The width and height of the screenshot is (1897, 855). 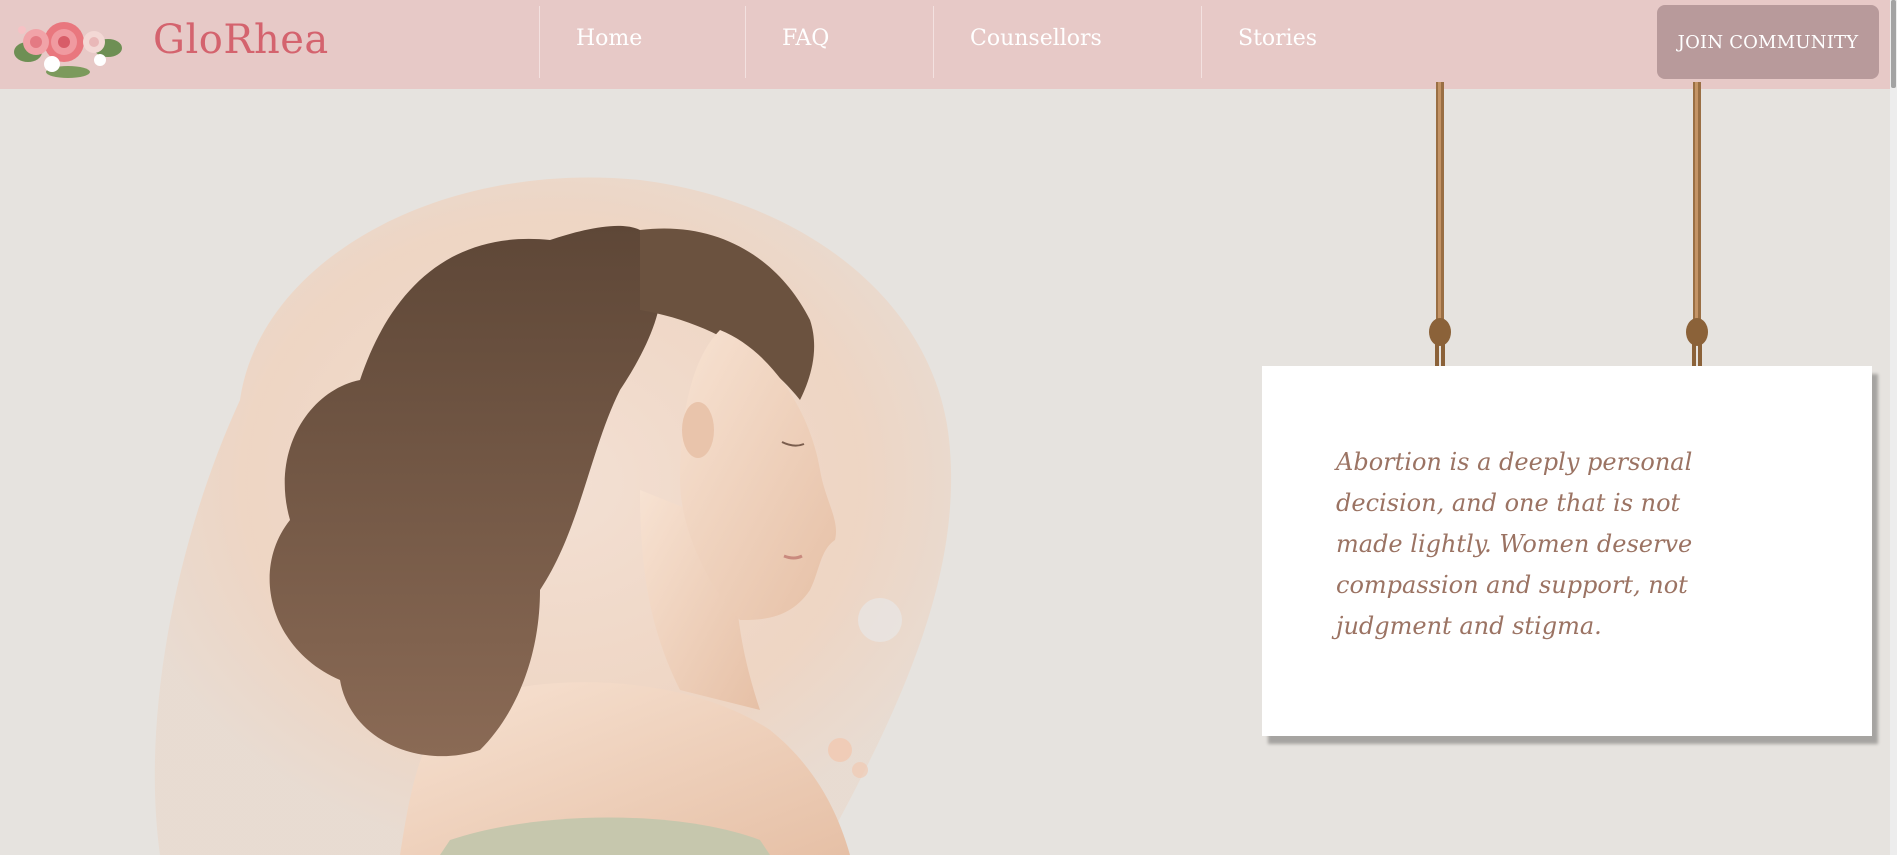 I want to click on scrollbar-track, so click(x=1893, y=427).